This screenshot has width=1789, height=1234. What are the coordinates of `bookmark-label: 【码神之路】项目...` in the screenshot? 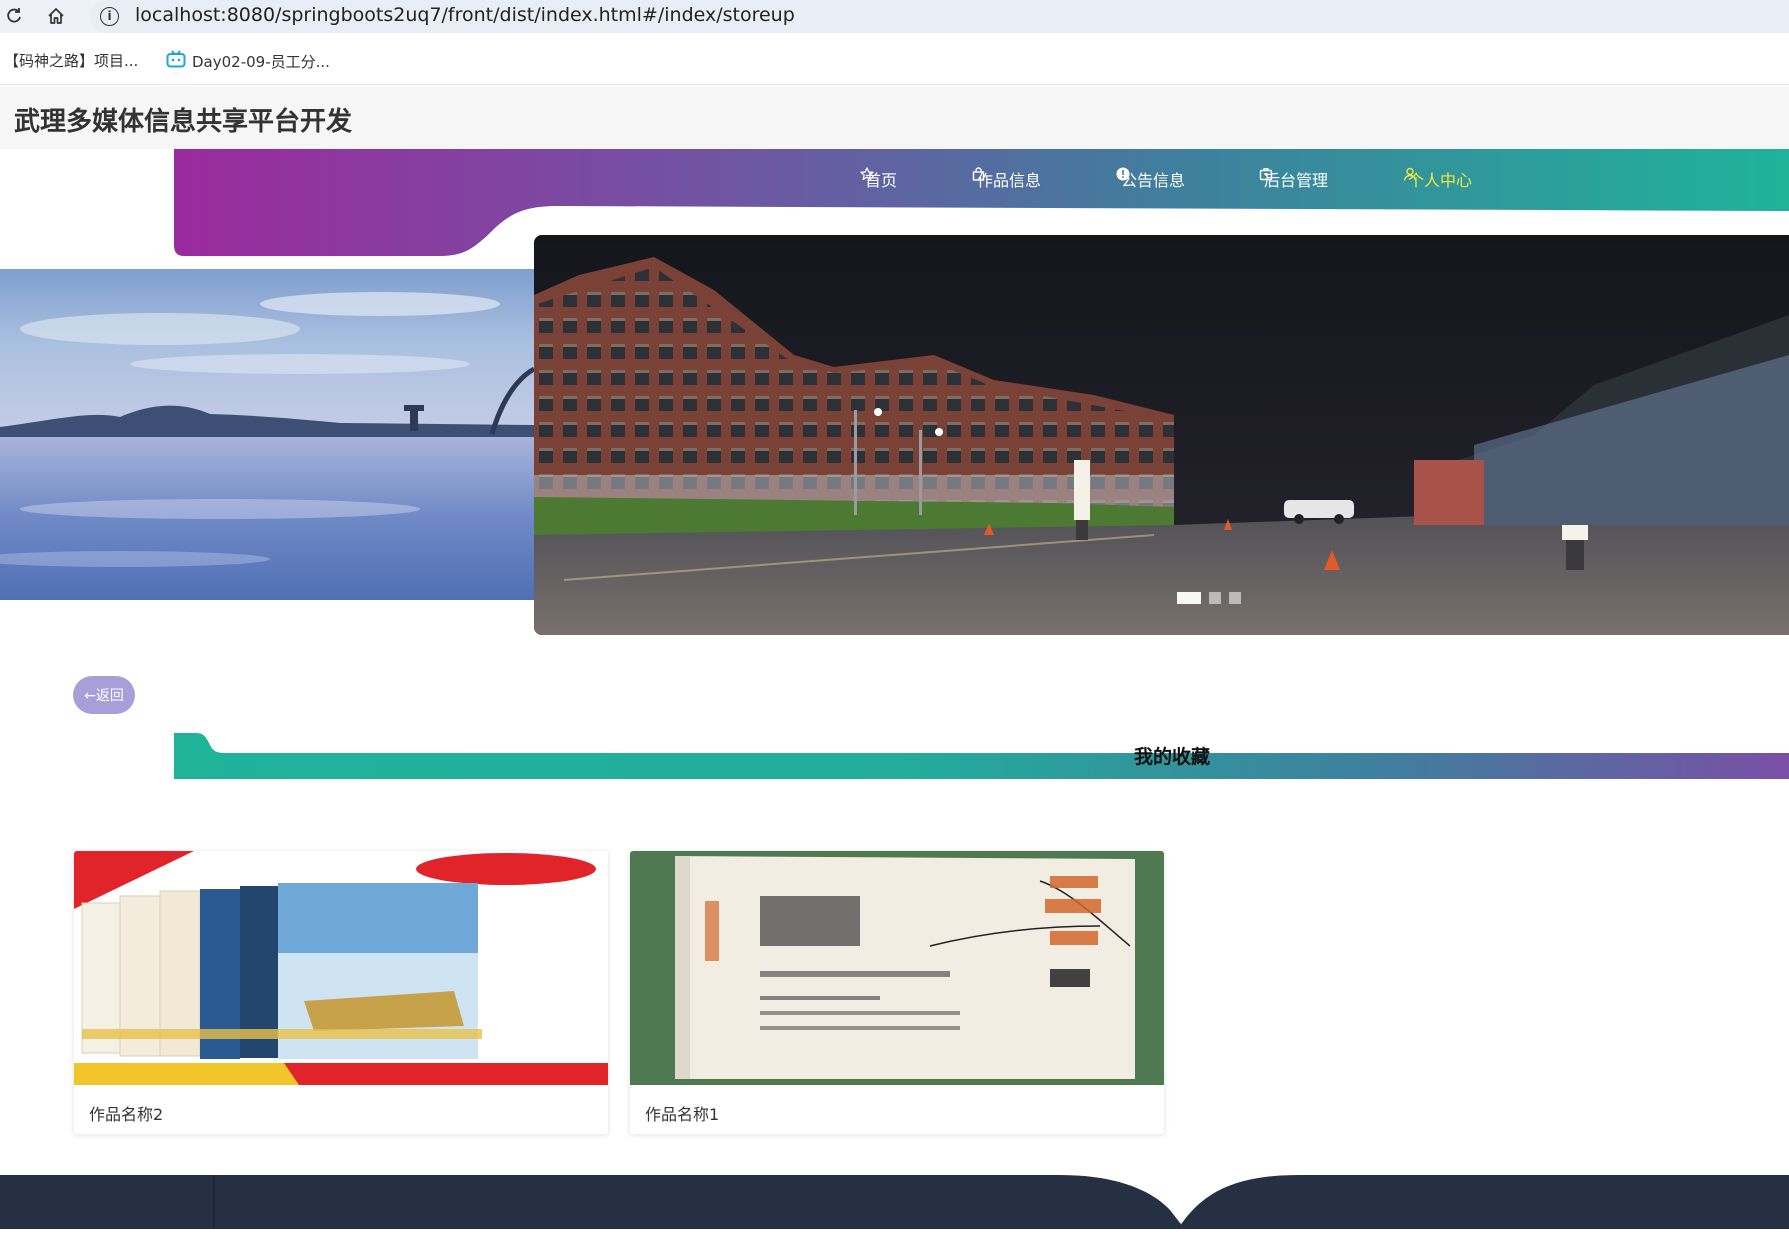 It's located at (71, 61).